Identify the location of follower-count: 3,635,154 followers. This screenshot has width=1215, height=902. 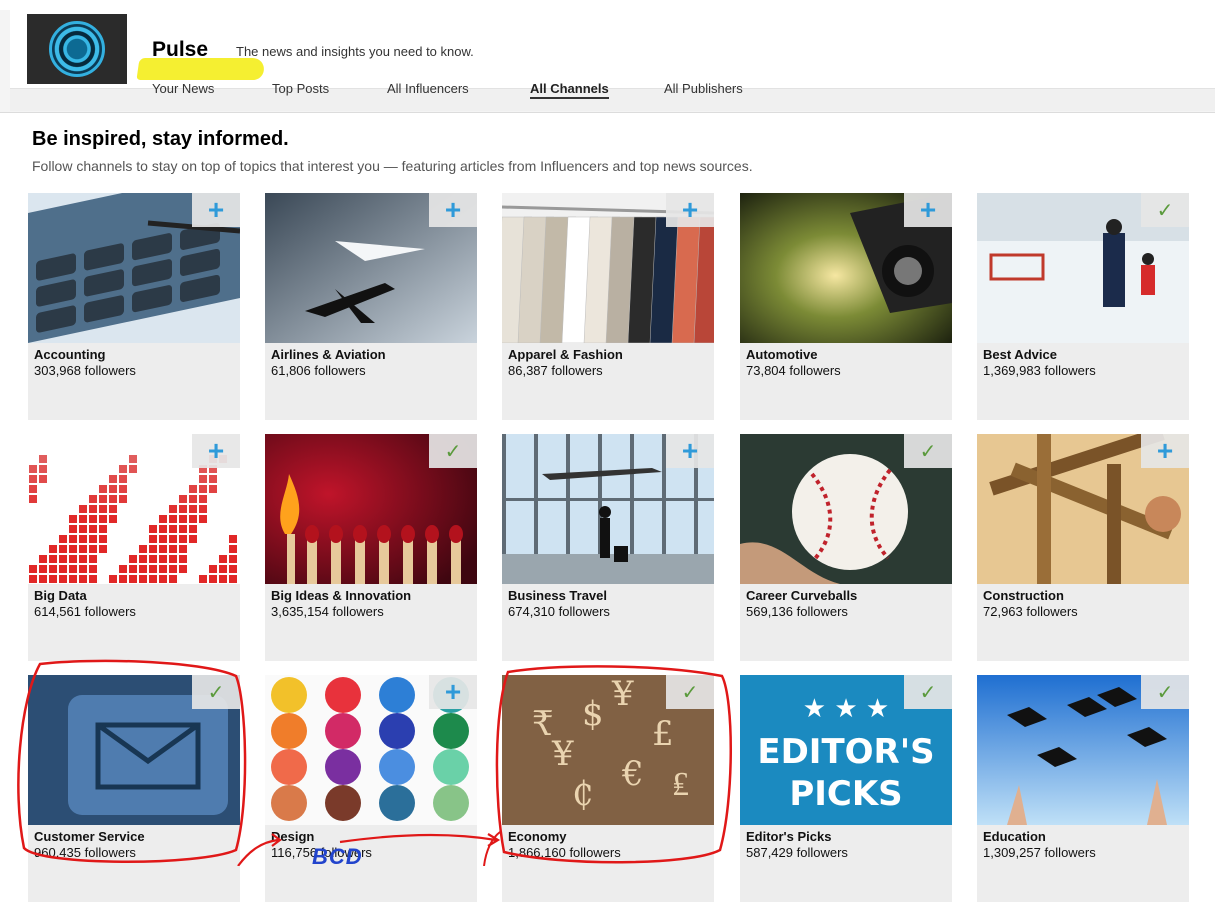
(327, 611).